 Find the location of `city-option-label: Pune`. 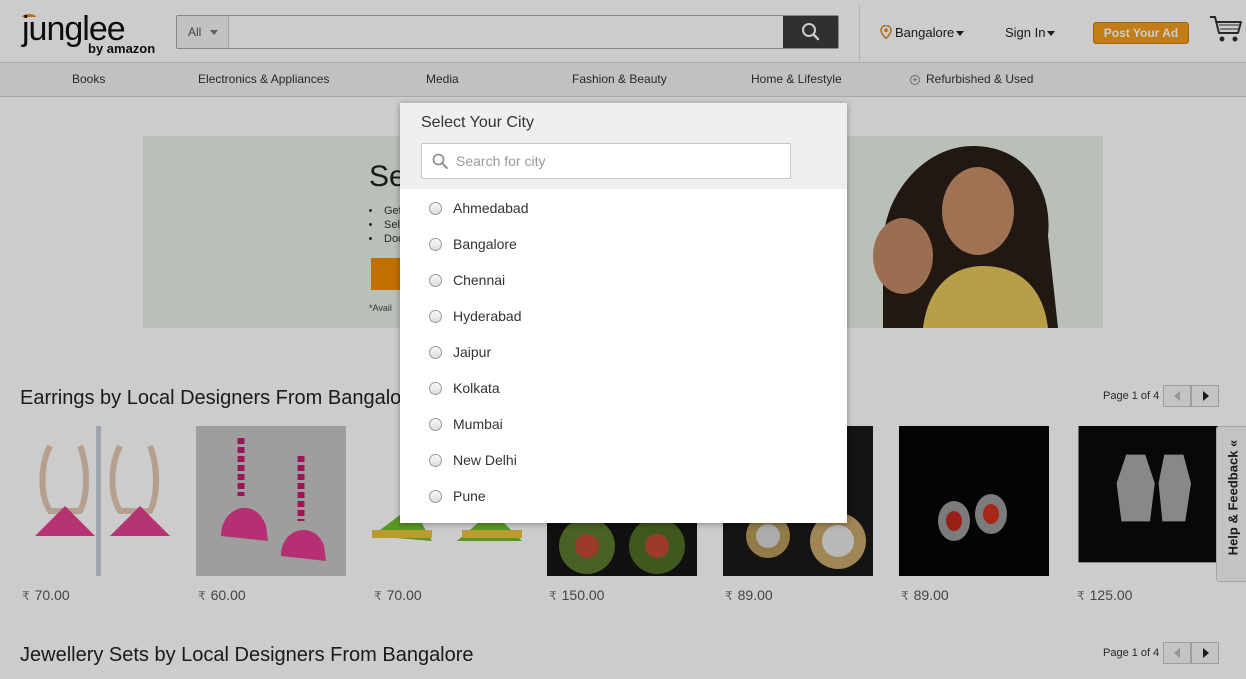

city-option-label: Pune is located at coordinates (469, 496).